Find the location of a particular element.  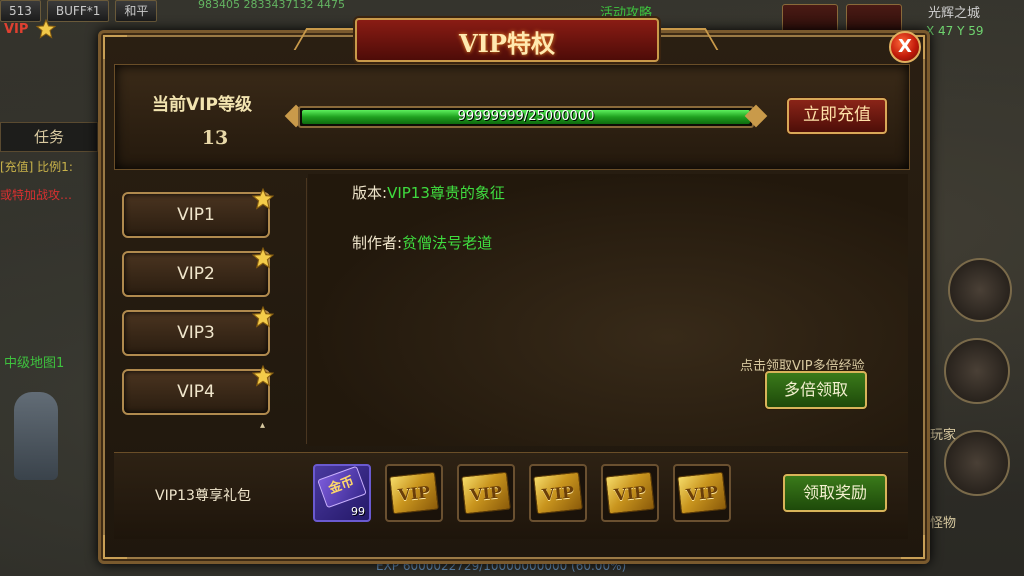

map-label: 中级地图1 is located at coordinates (34, 363).